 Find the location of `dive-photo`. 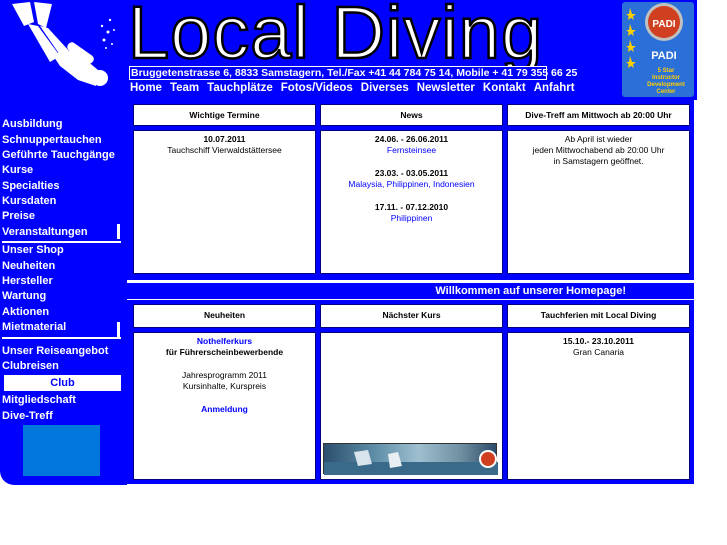

dive-photo is located at coordinates (410, 459).